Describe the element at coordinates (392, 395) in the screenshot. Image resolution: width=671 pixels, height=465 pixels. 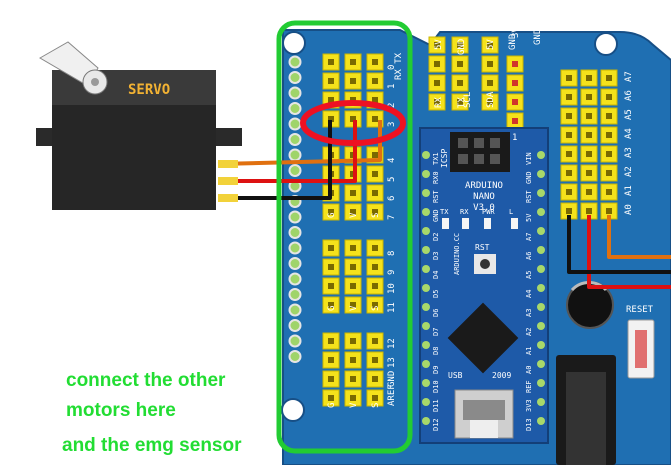
I see `digital-pin-number: AREF` at that location.